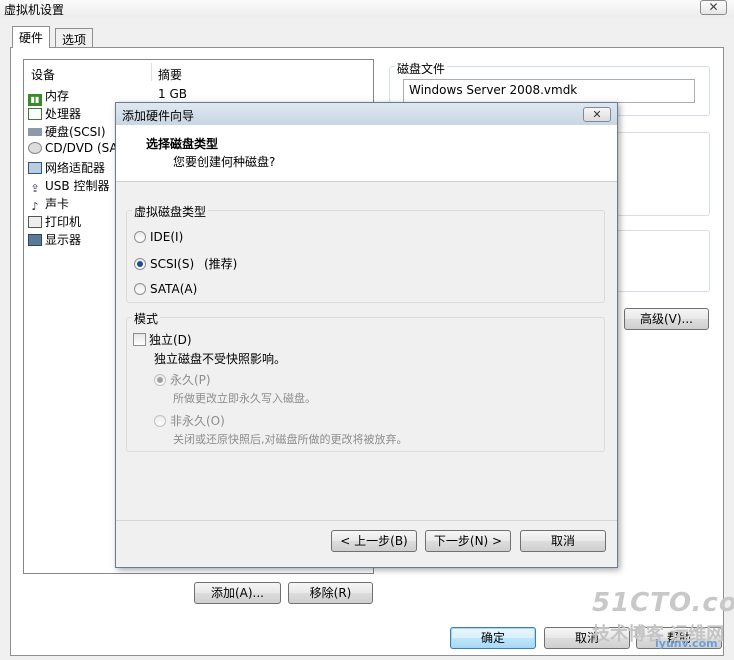 This screenshot has width=734, height=660. I want to click on window-titlebar, so click(367, 9).